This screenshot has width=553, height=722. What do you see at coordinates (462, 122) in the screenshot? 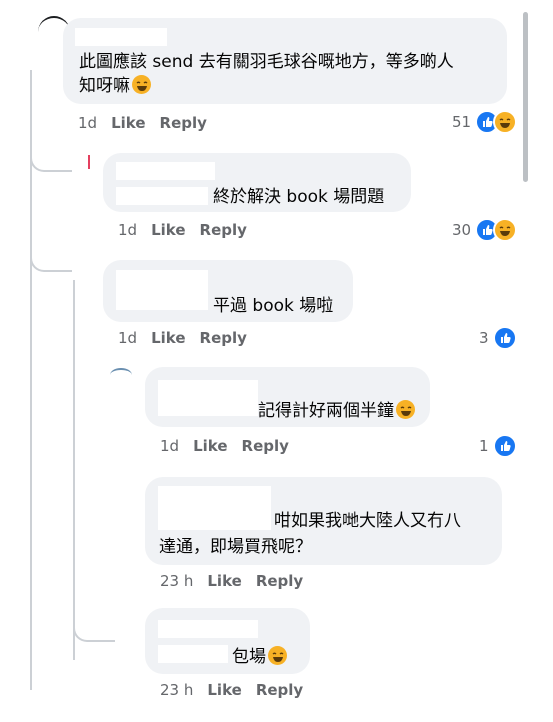
I see `reaction-count: 51` at bounding box center [462, 122].